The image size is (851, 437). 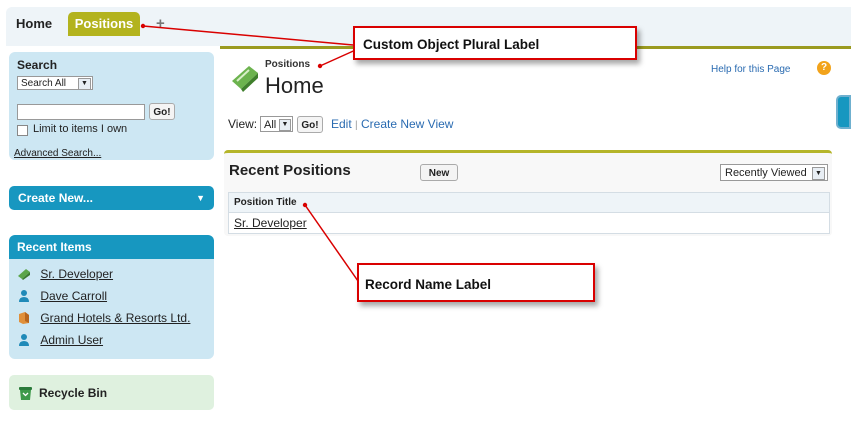 I want to click on plural-arrow-tab, so click(x=248, y=35).